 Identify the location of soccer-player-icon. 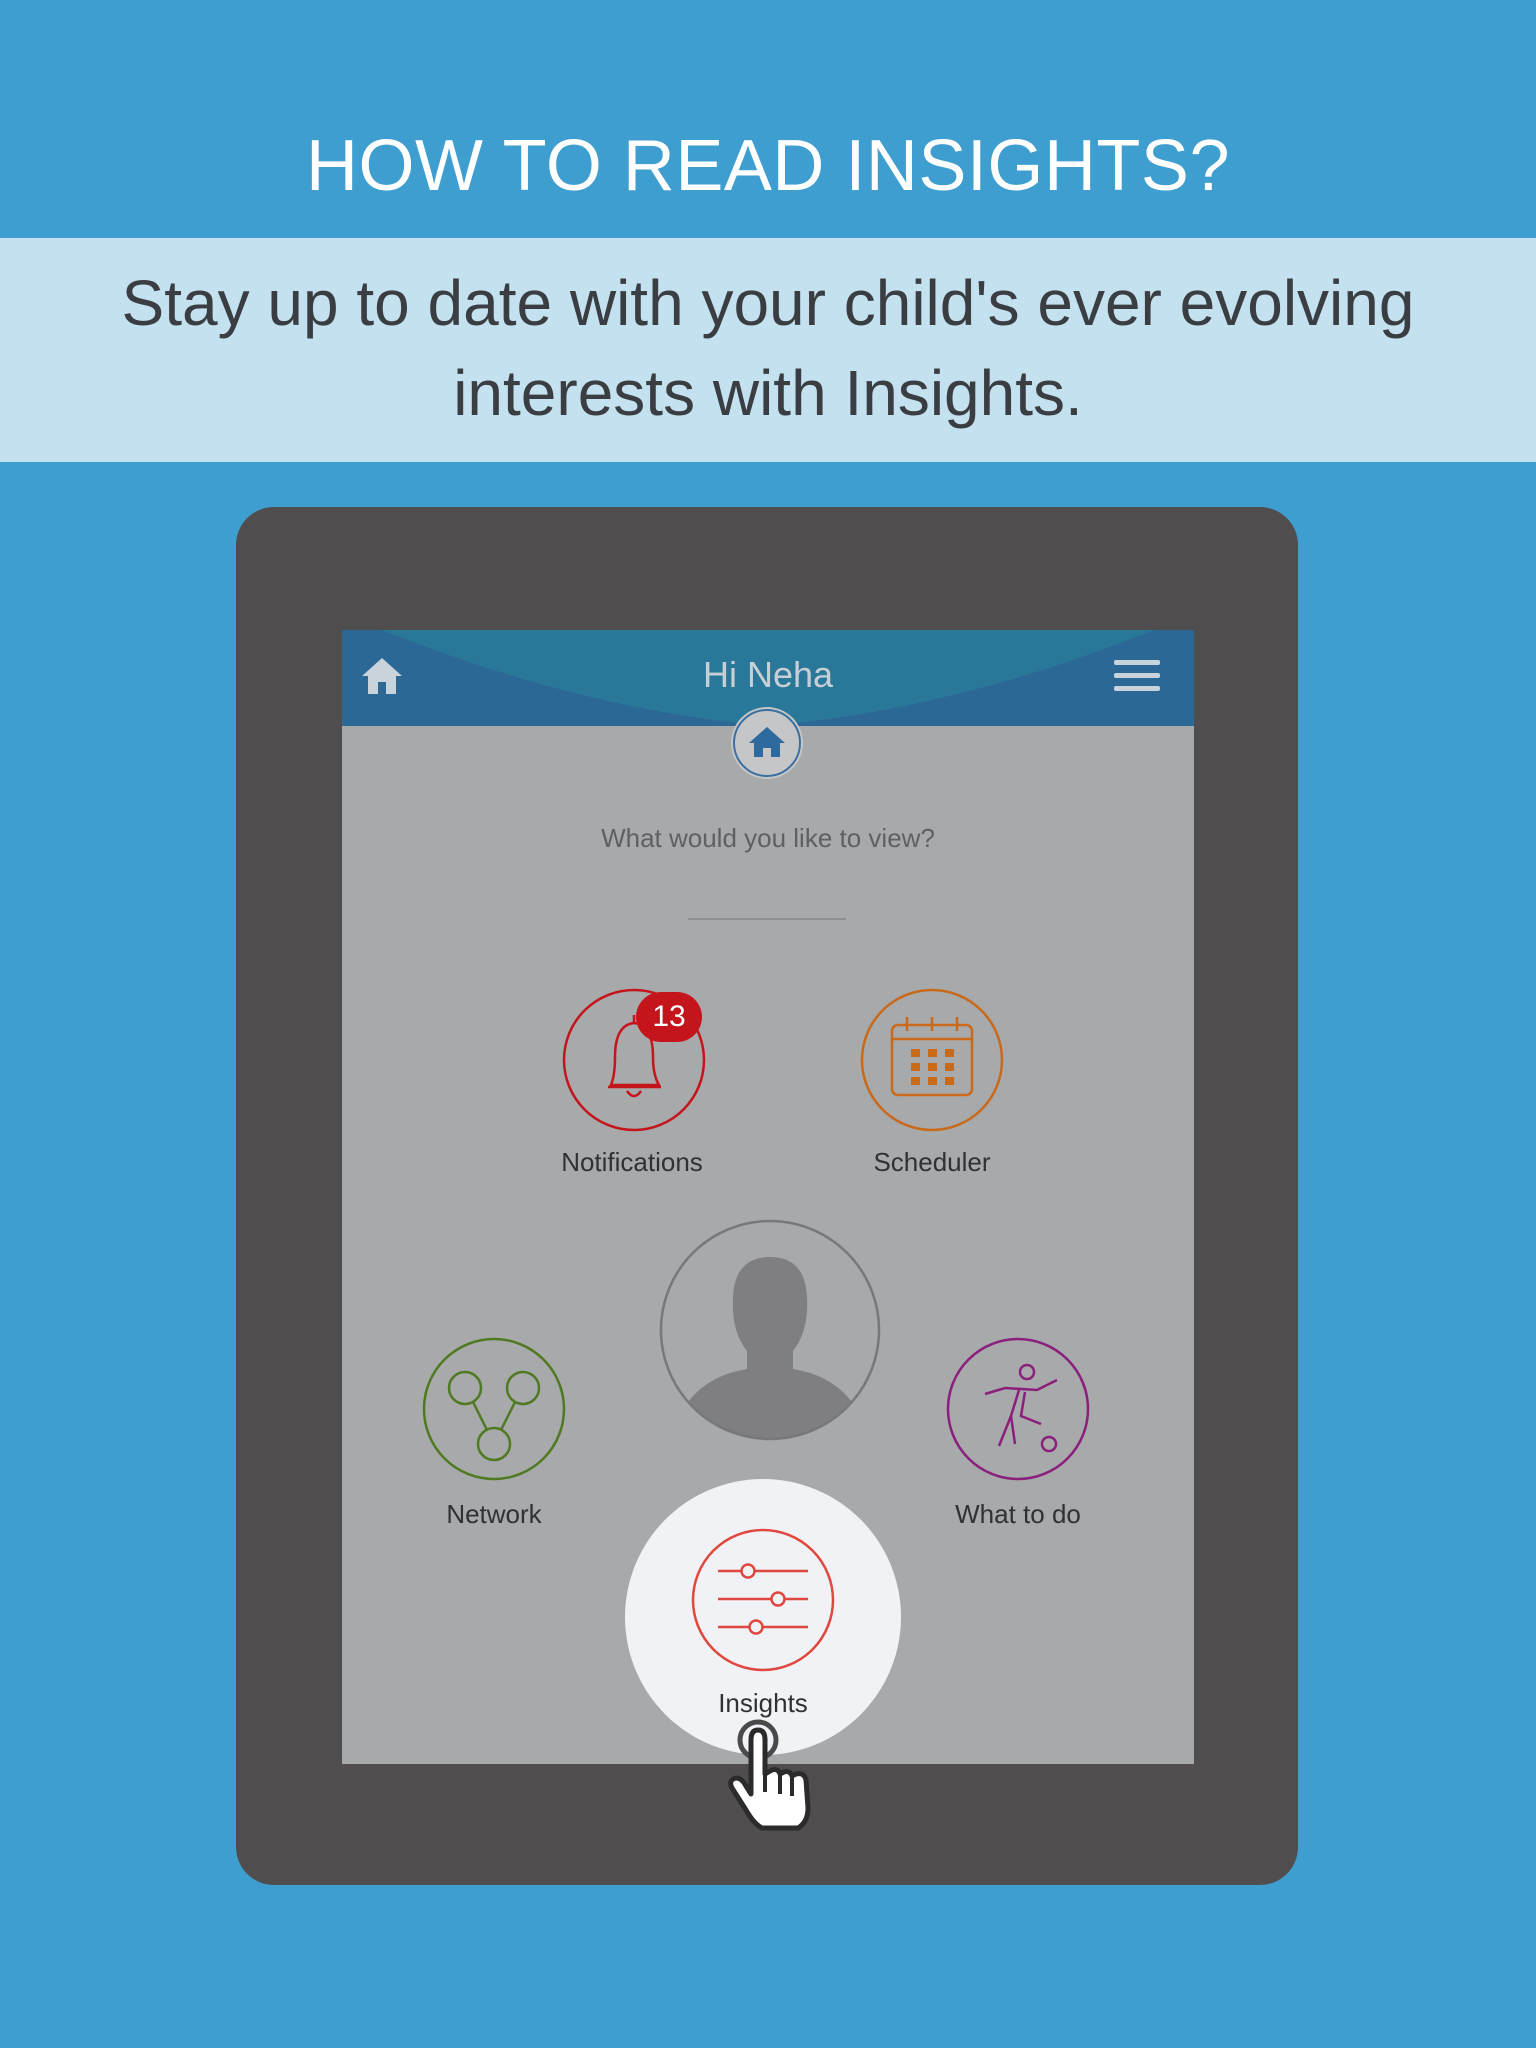
(1018, 1409).